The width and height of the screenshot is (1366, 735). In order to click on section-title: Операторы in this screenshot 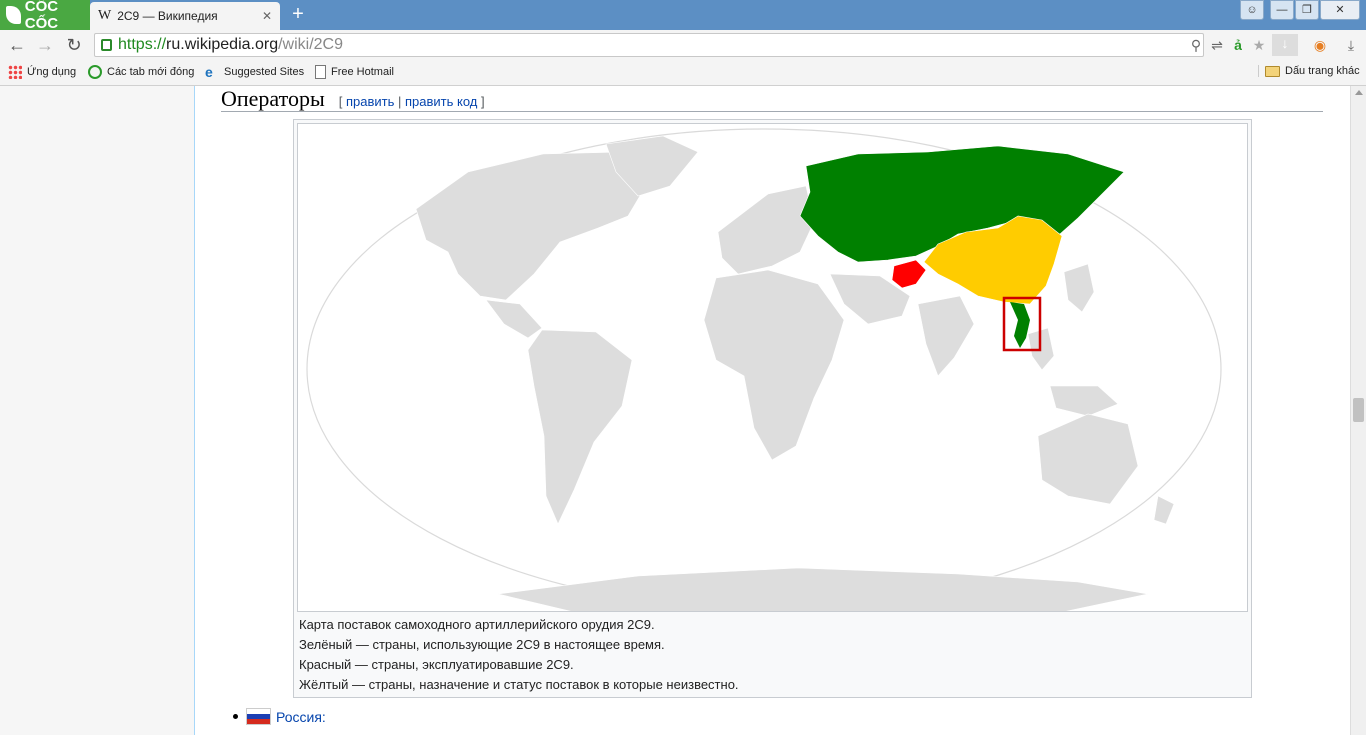, I will do `click(273, 98)`.